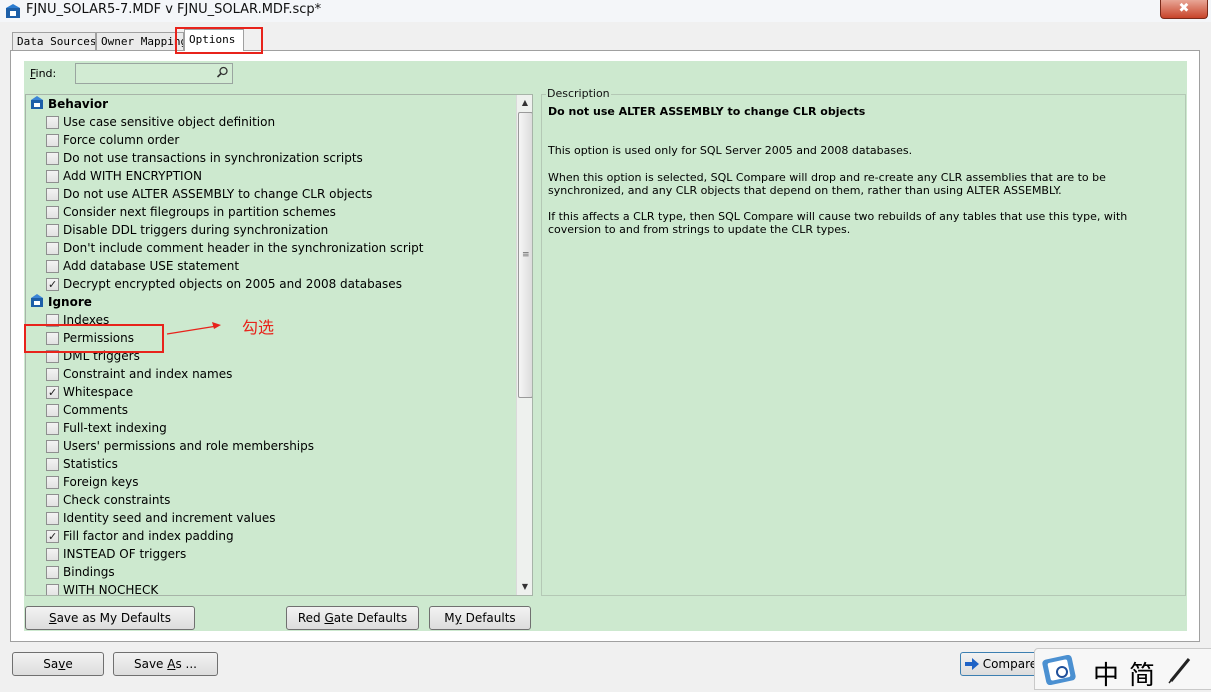 This screenshot has height=692, width=1211. What do you see at coordinates (524, 103) in the screenshot?
I see `scroll-up-arrow-icon: ▲` at bounding box center [524, 103].